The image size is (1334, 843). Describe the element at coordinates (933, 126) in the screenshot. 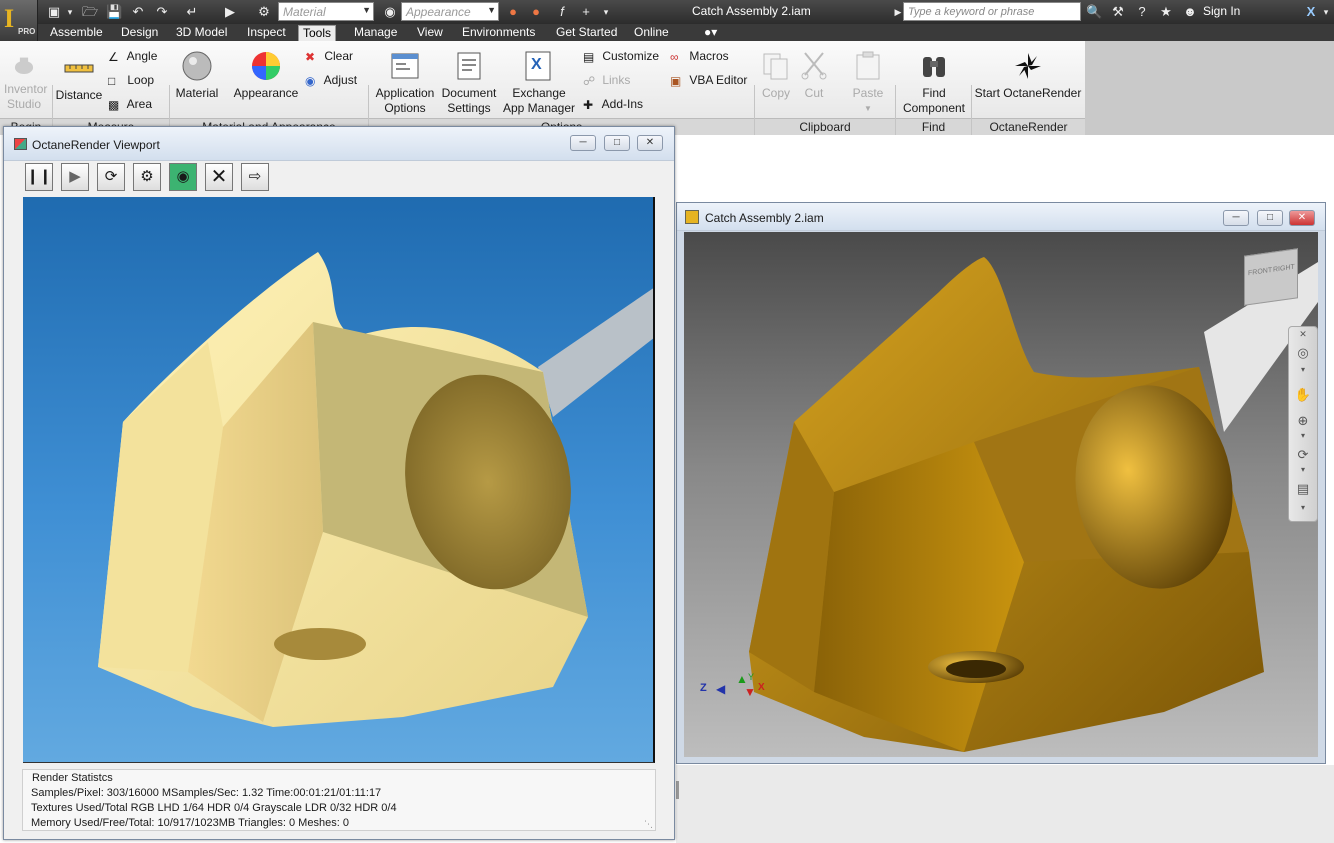

I see `panel-find: Find` at that location.